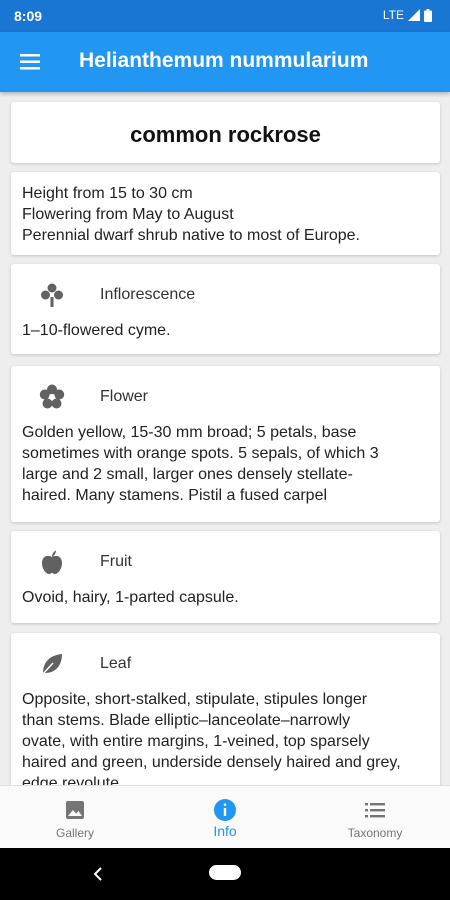 The width and height of the screenshot is (450, 900). Describe the element at coordinates (52, 295) in the screenshot. I see `inflorescence-icon` at that location.